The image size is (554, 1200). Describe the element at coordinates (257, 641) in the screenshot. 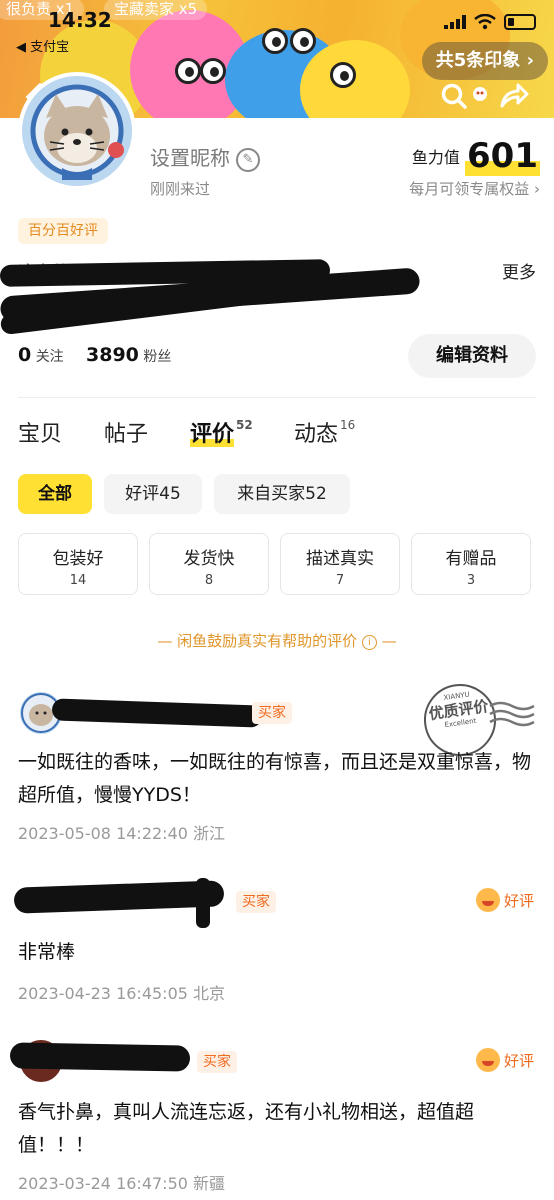

I see `encourage-text: — 闲鱼鼓励真实有帮助的评价` at that location.